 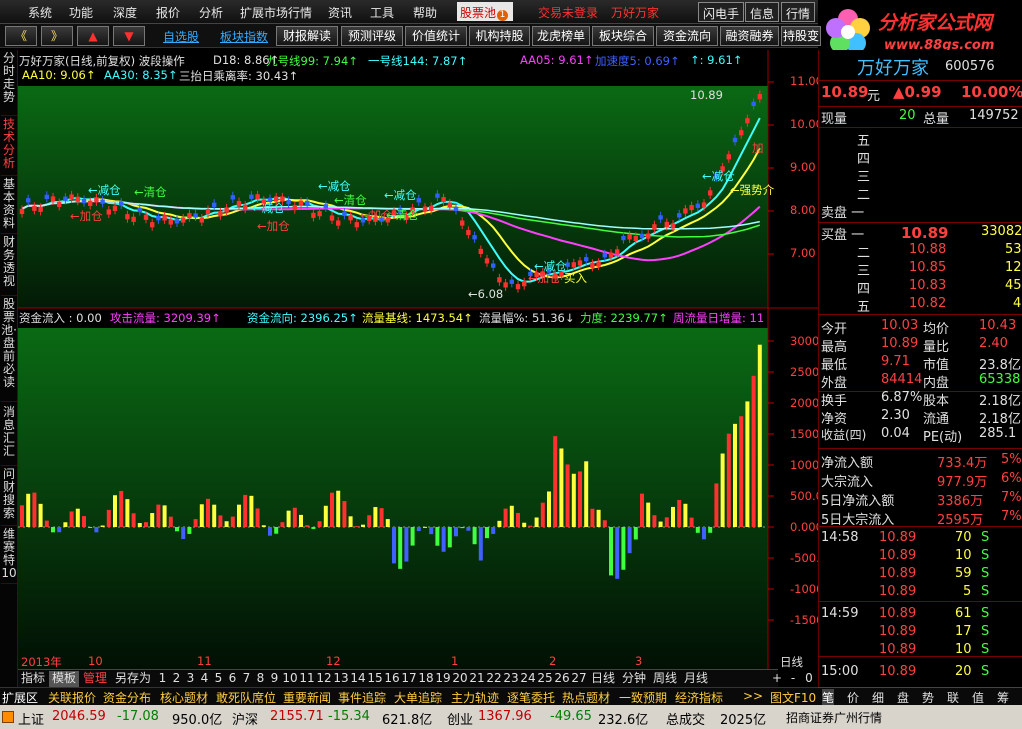 What do you see at coordinates (133, 679) in the screenshot?
I see `tab-3: 另存为` at bounding box center [133, 679].